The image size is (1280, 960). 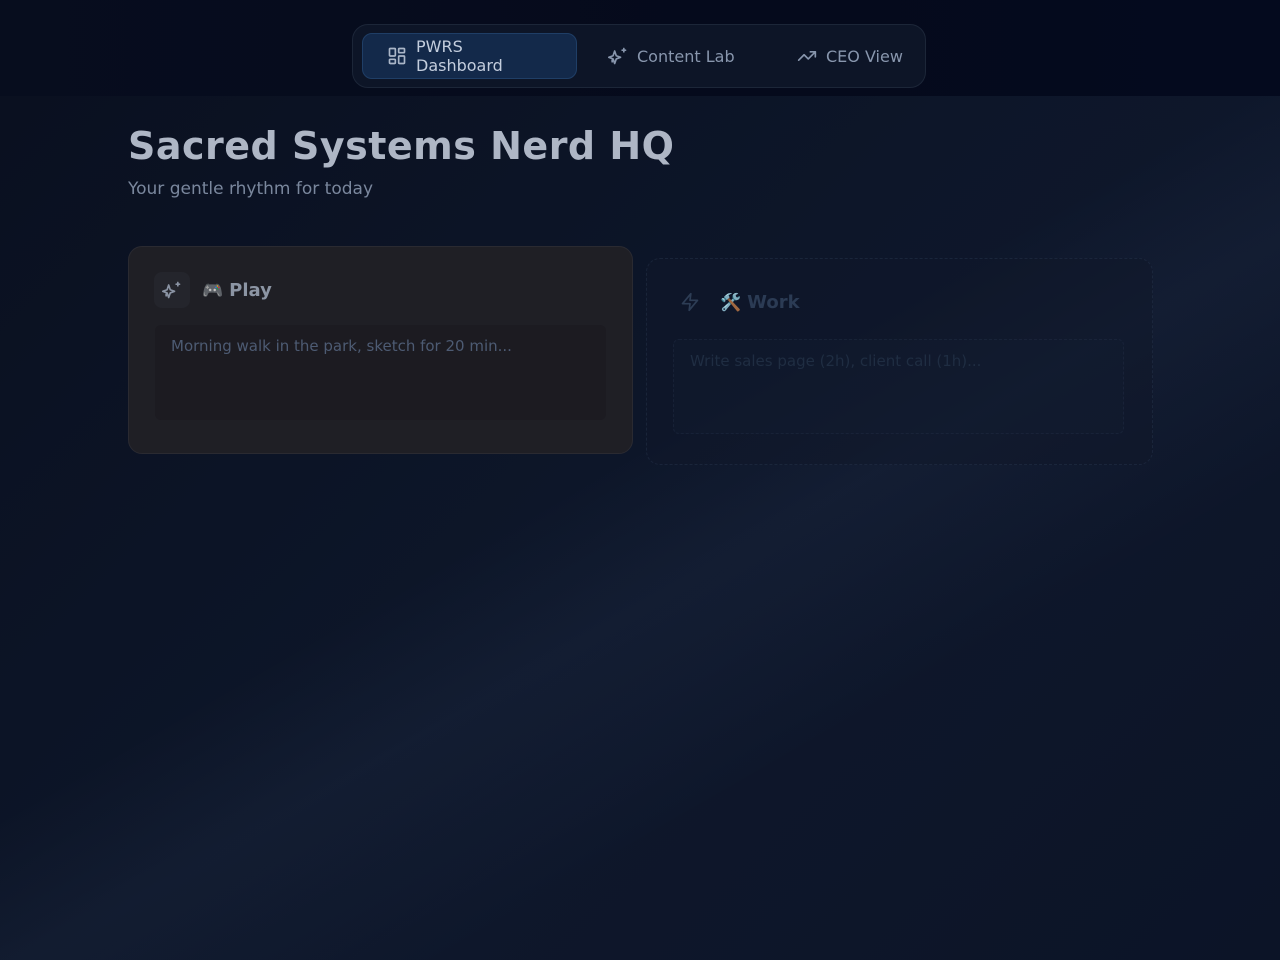 What do you see at coordinates (397, 56) in the screenshot?
I see `dashboard-grid-icon` at bounding box center [397, 56].